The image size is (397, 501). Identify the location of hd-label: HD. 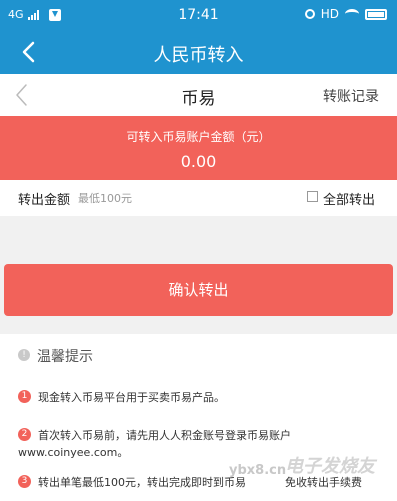
(329, 14).